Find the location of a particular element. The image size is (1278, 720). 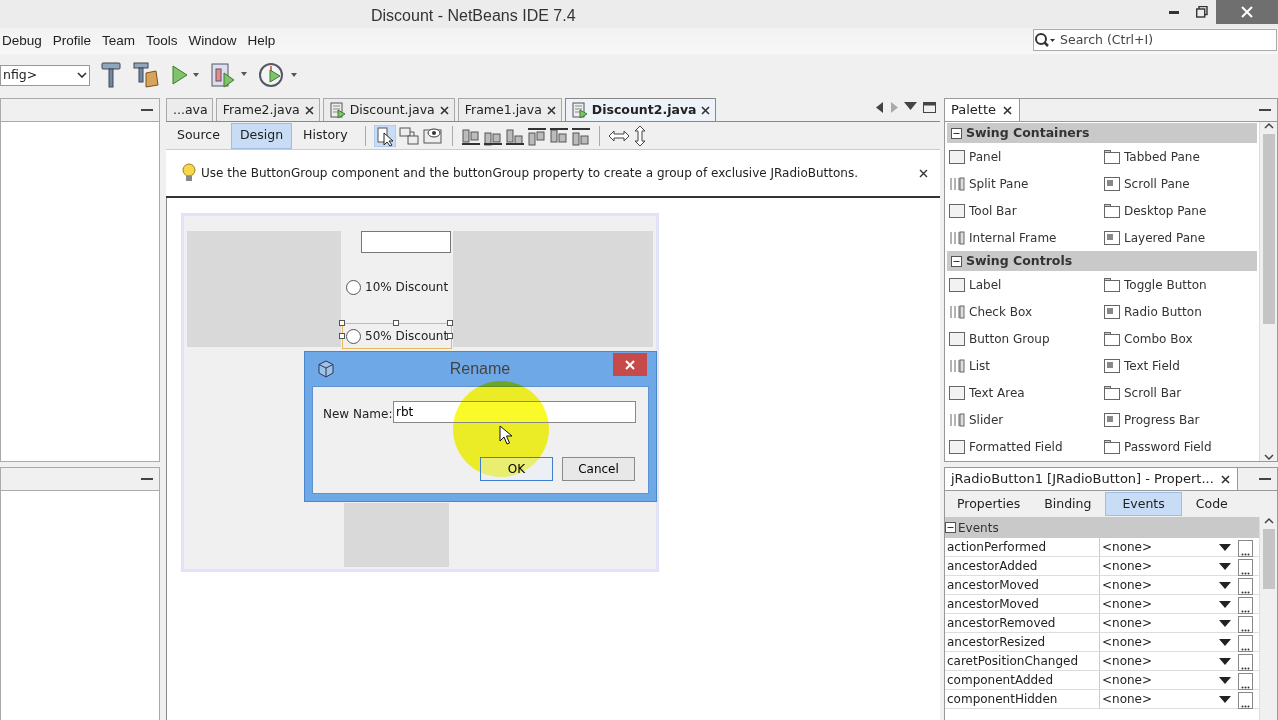

palette-item: Text Area is located at coordinates (997, 392).